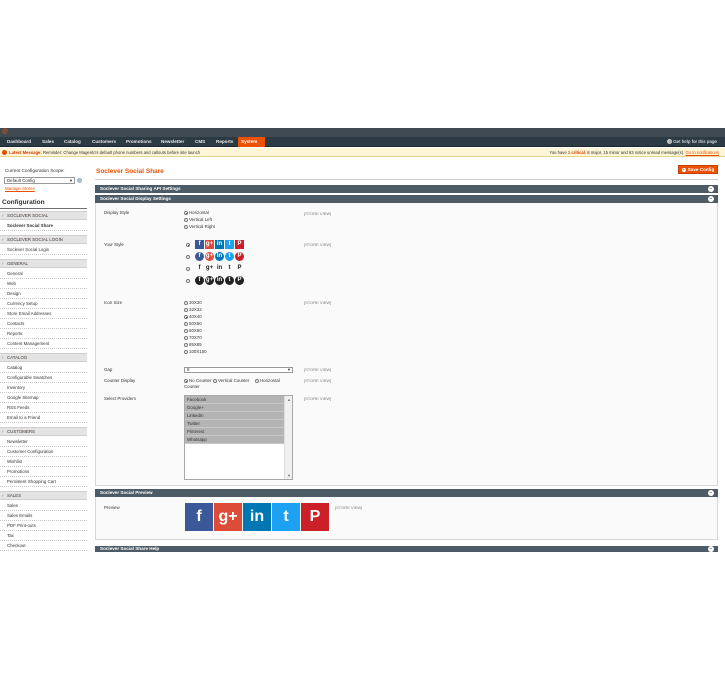  What do you see at coordinates (193, 344) in the screenshot?
I see `icon-size-radio: 85X85` at bounding box center [193, 344].